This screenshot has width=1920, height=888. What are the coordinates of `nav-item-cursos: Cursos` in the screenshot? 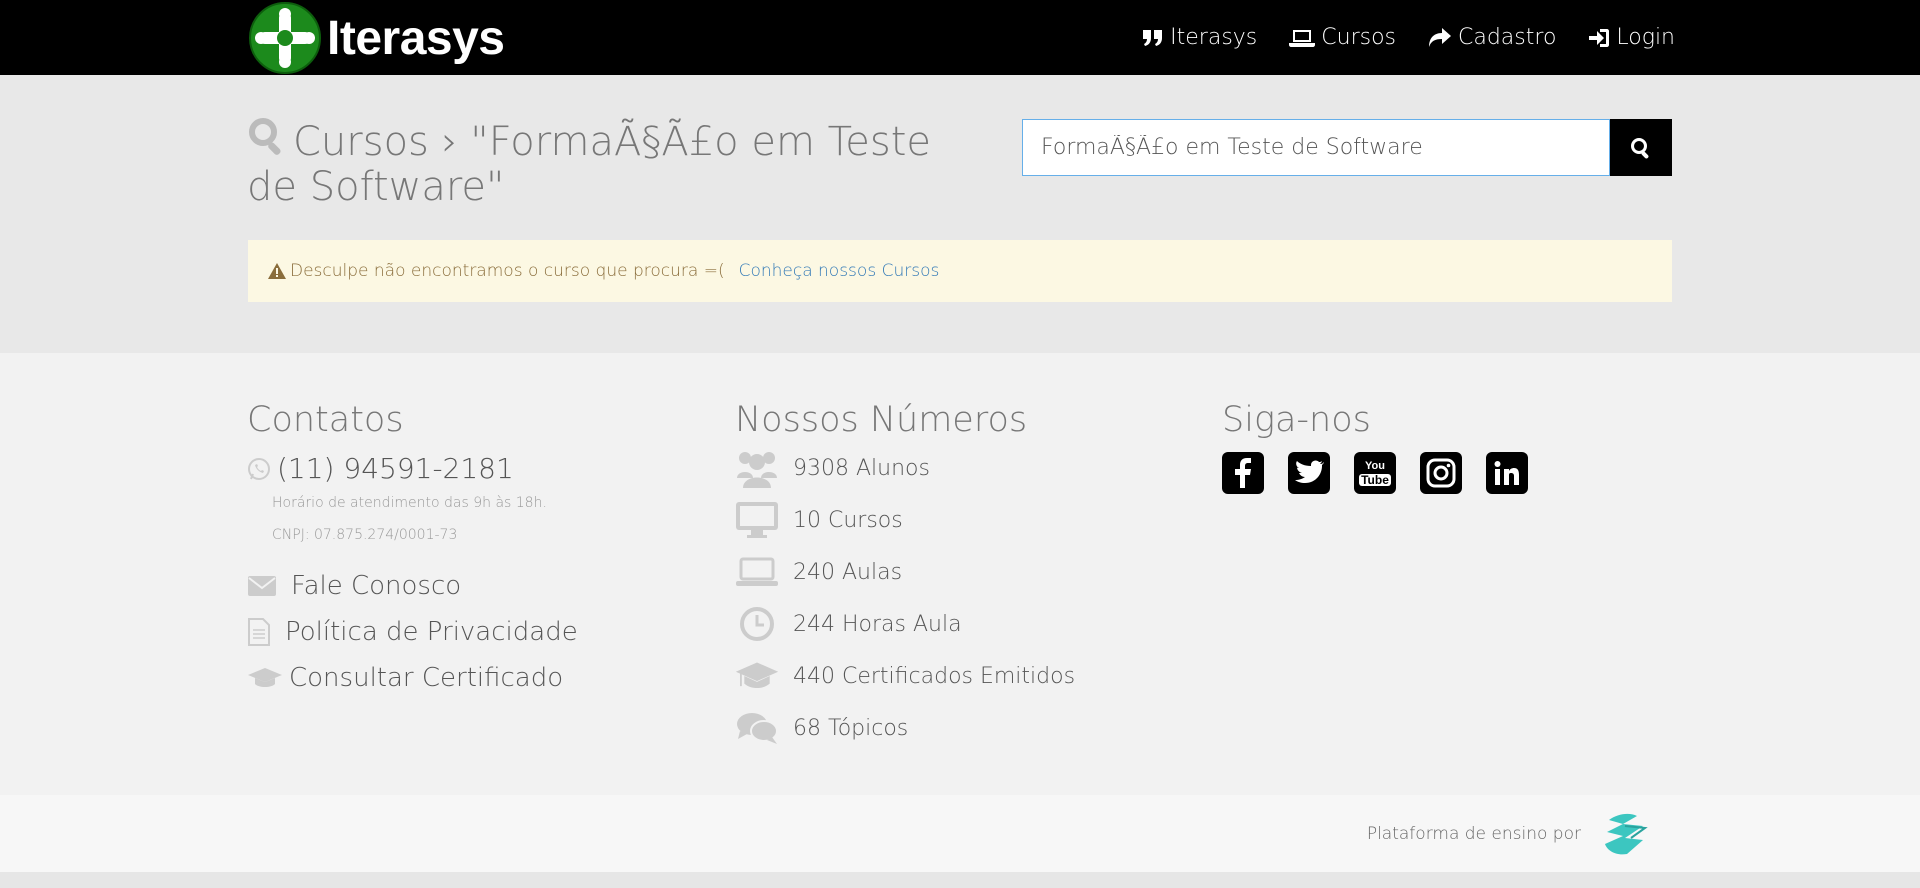 It's located at (1342, 37).